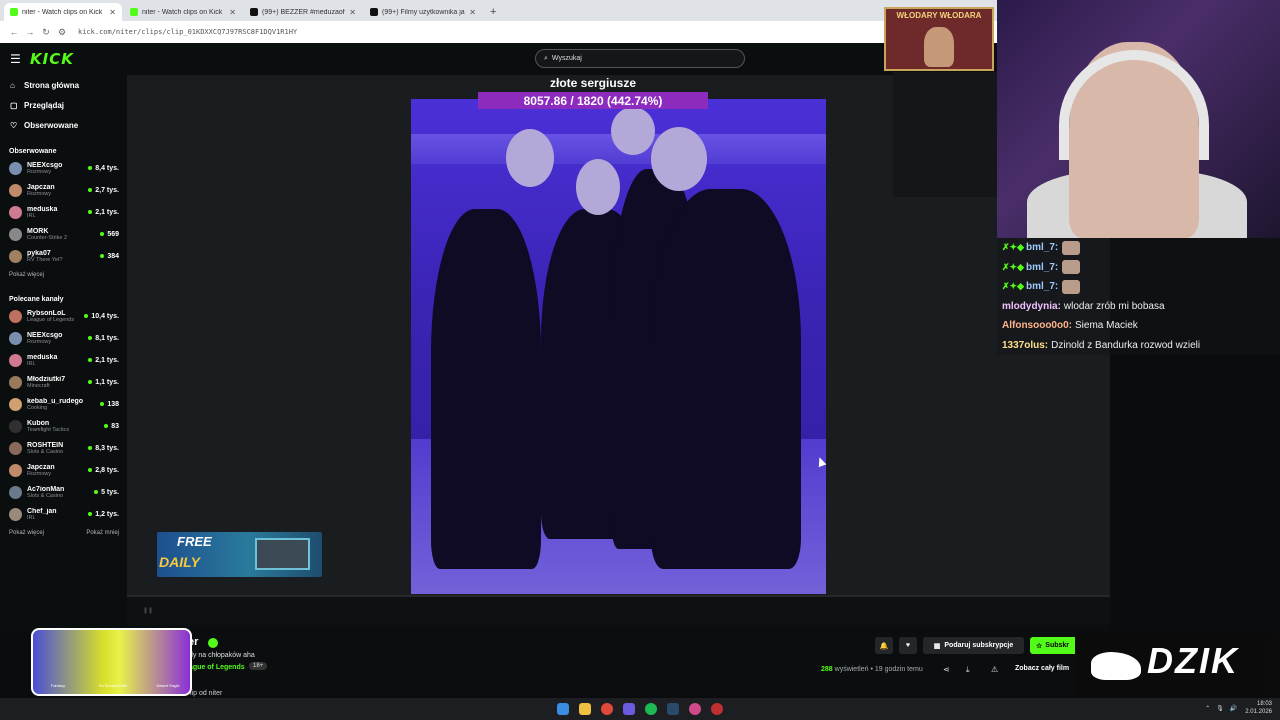 The height and width of the screenshot is (720, 1280). I want to click on menu-icon: ☰, so click(17, 59).